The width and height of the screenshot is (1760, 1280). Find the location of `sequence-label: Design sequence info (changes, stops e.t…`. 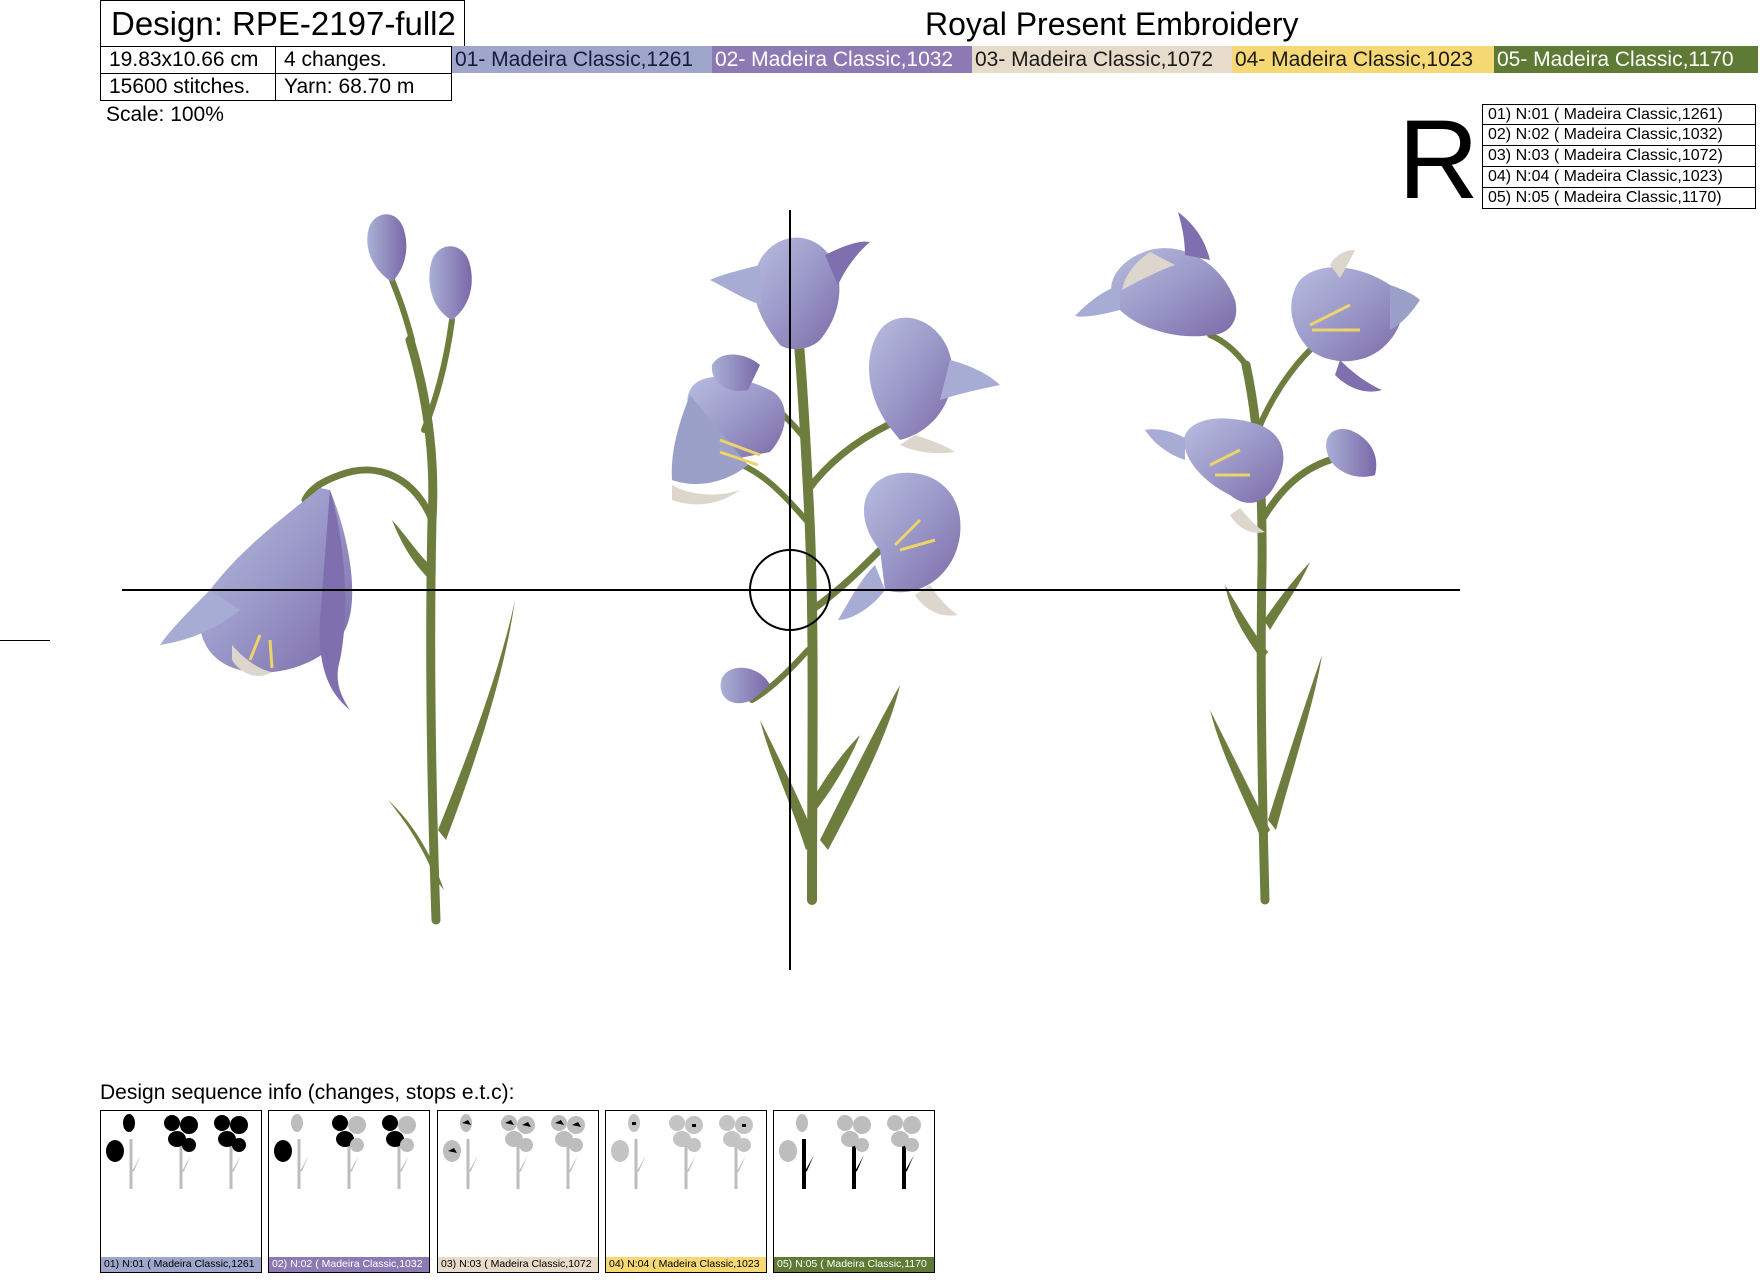

sequence-label: Design sequence info (changes, stops e.t… is located at coordinates (307, 1092).